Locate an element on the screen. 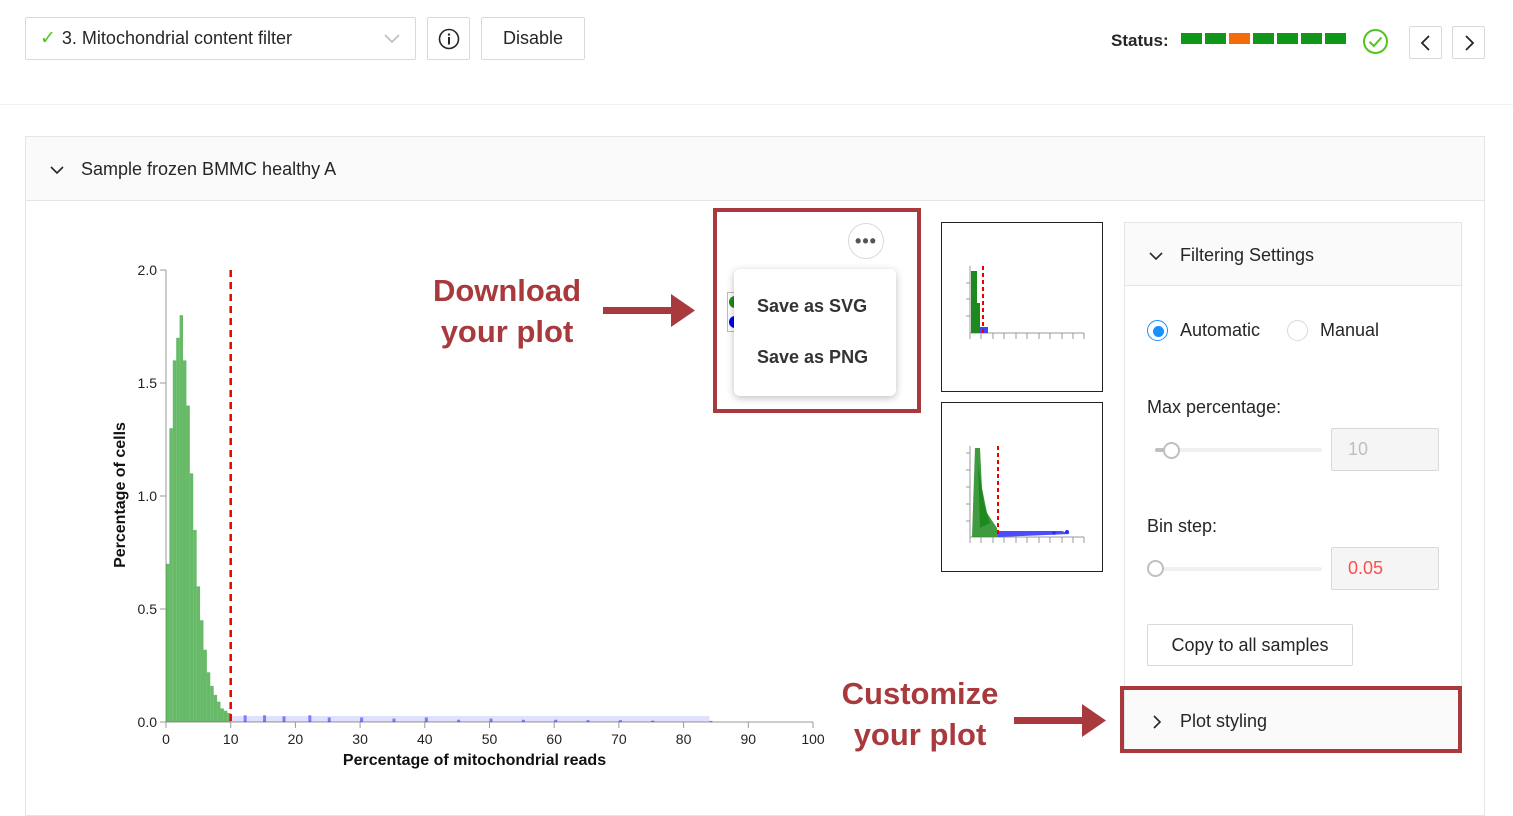 The height and width of the screenshot is (816, 1513). bin-step-slider-handle is located at coordinates (1155, 568).